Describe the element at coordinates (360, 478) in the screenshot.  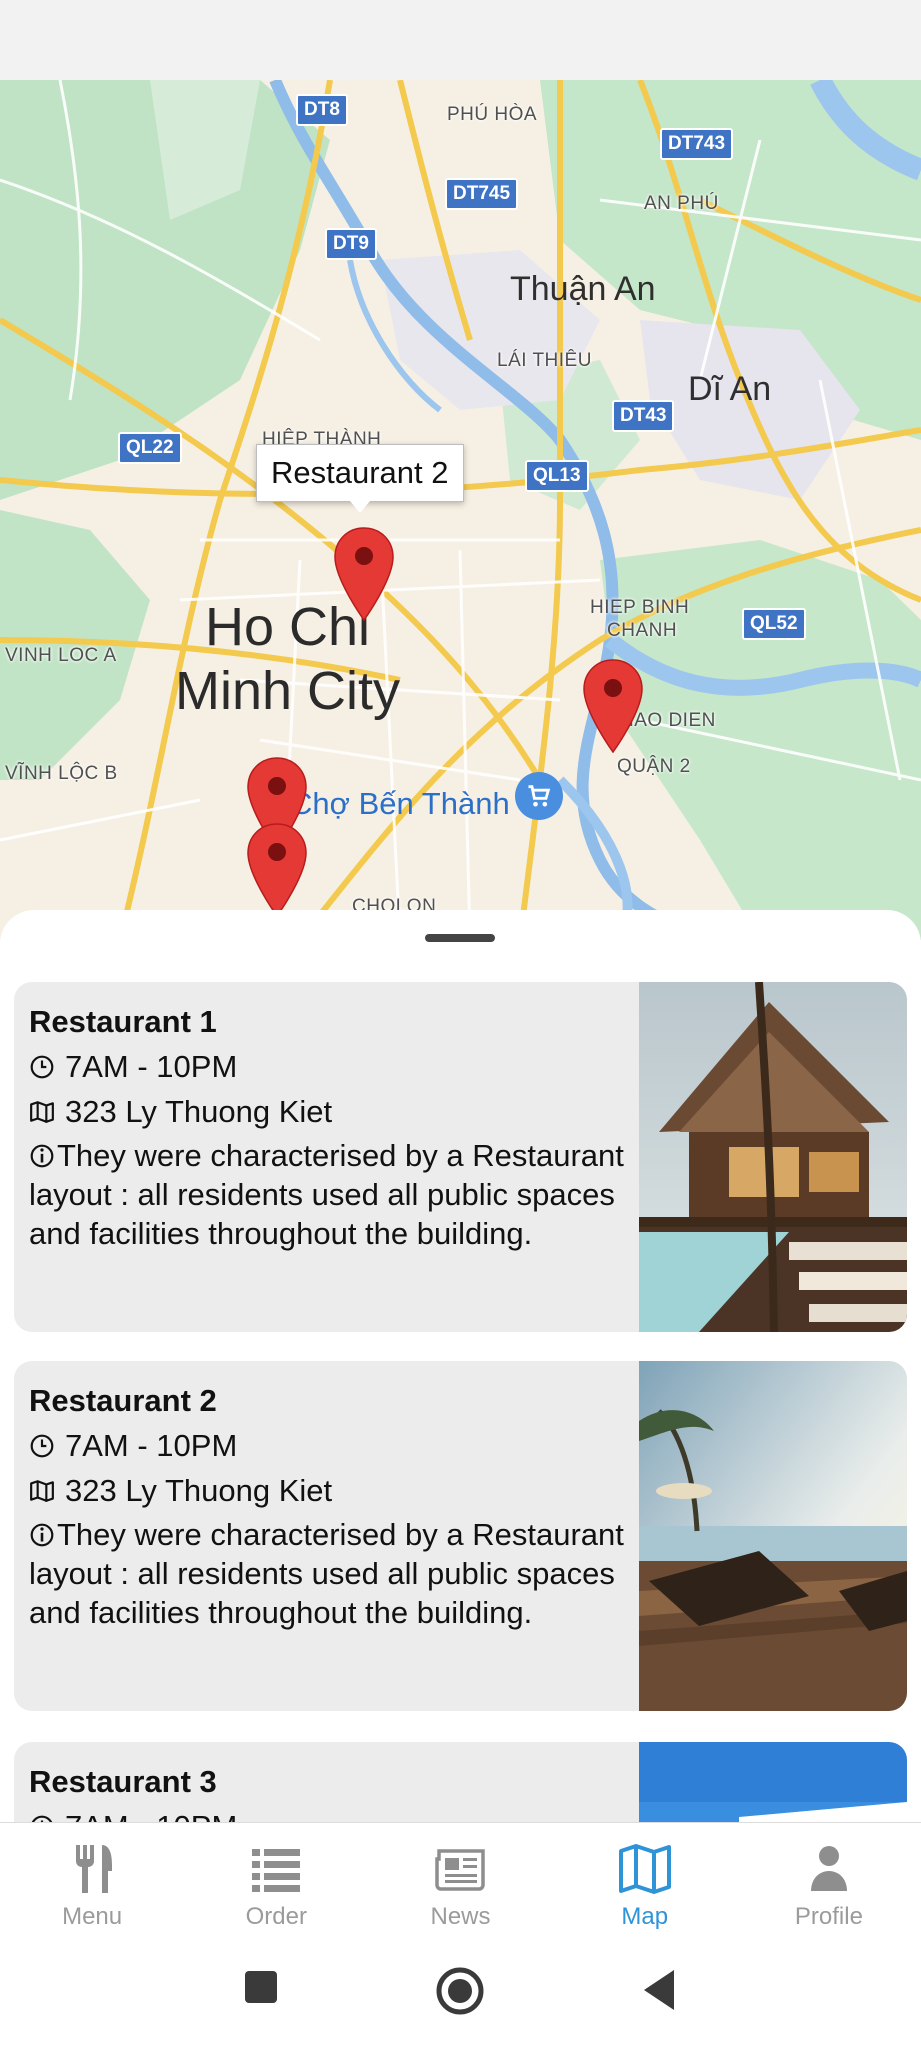
I see `marker-infowindow: Restaurant 2` at that location.